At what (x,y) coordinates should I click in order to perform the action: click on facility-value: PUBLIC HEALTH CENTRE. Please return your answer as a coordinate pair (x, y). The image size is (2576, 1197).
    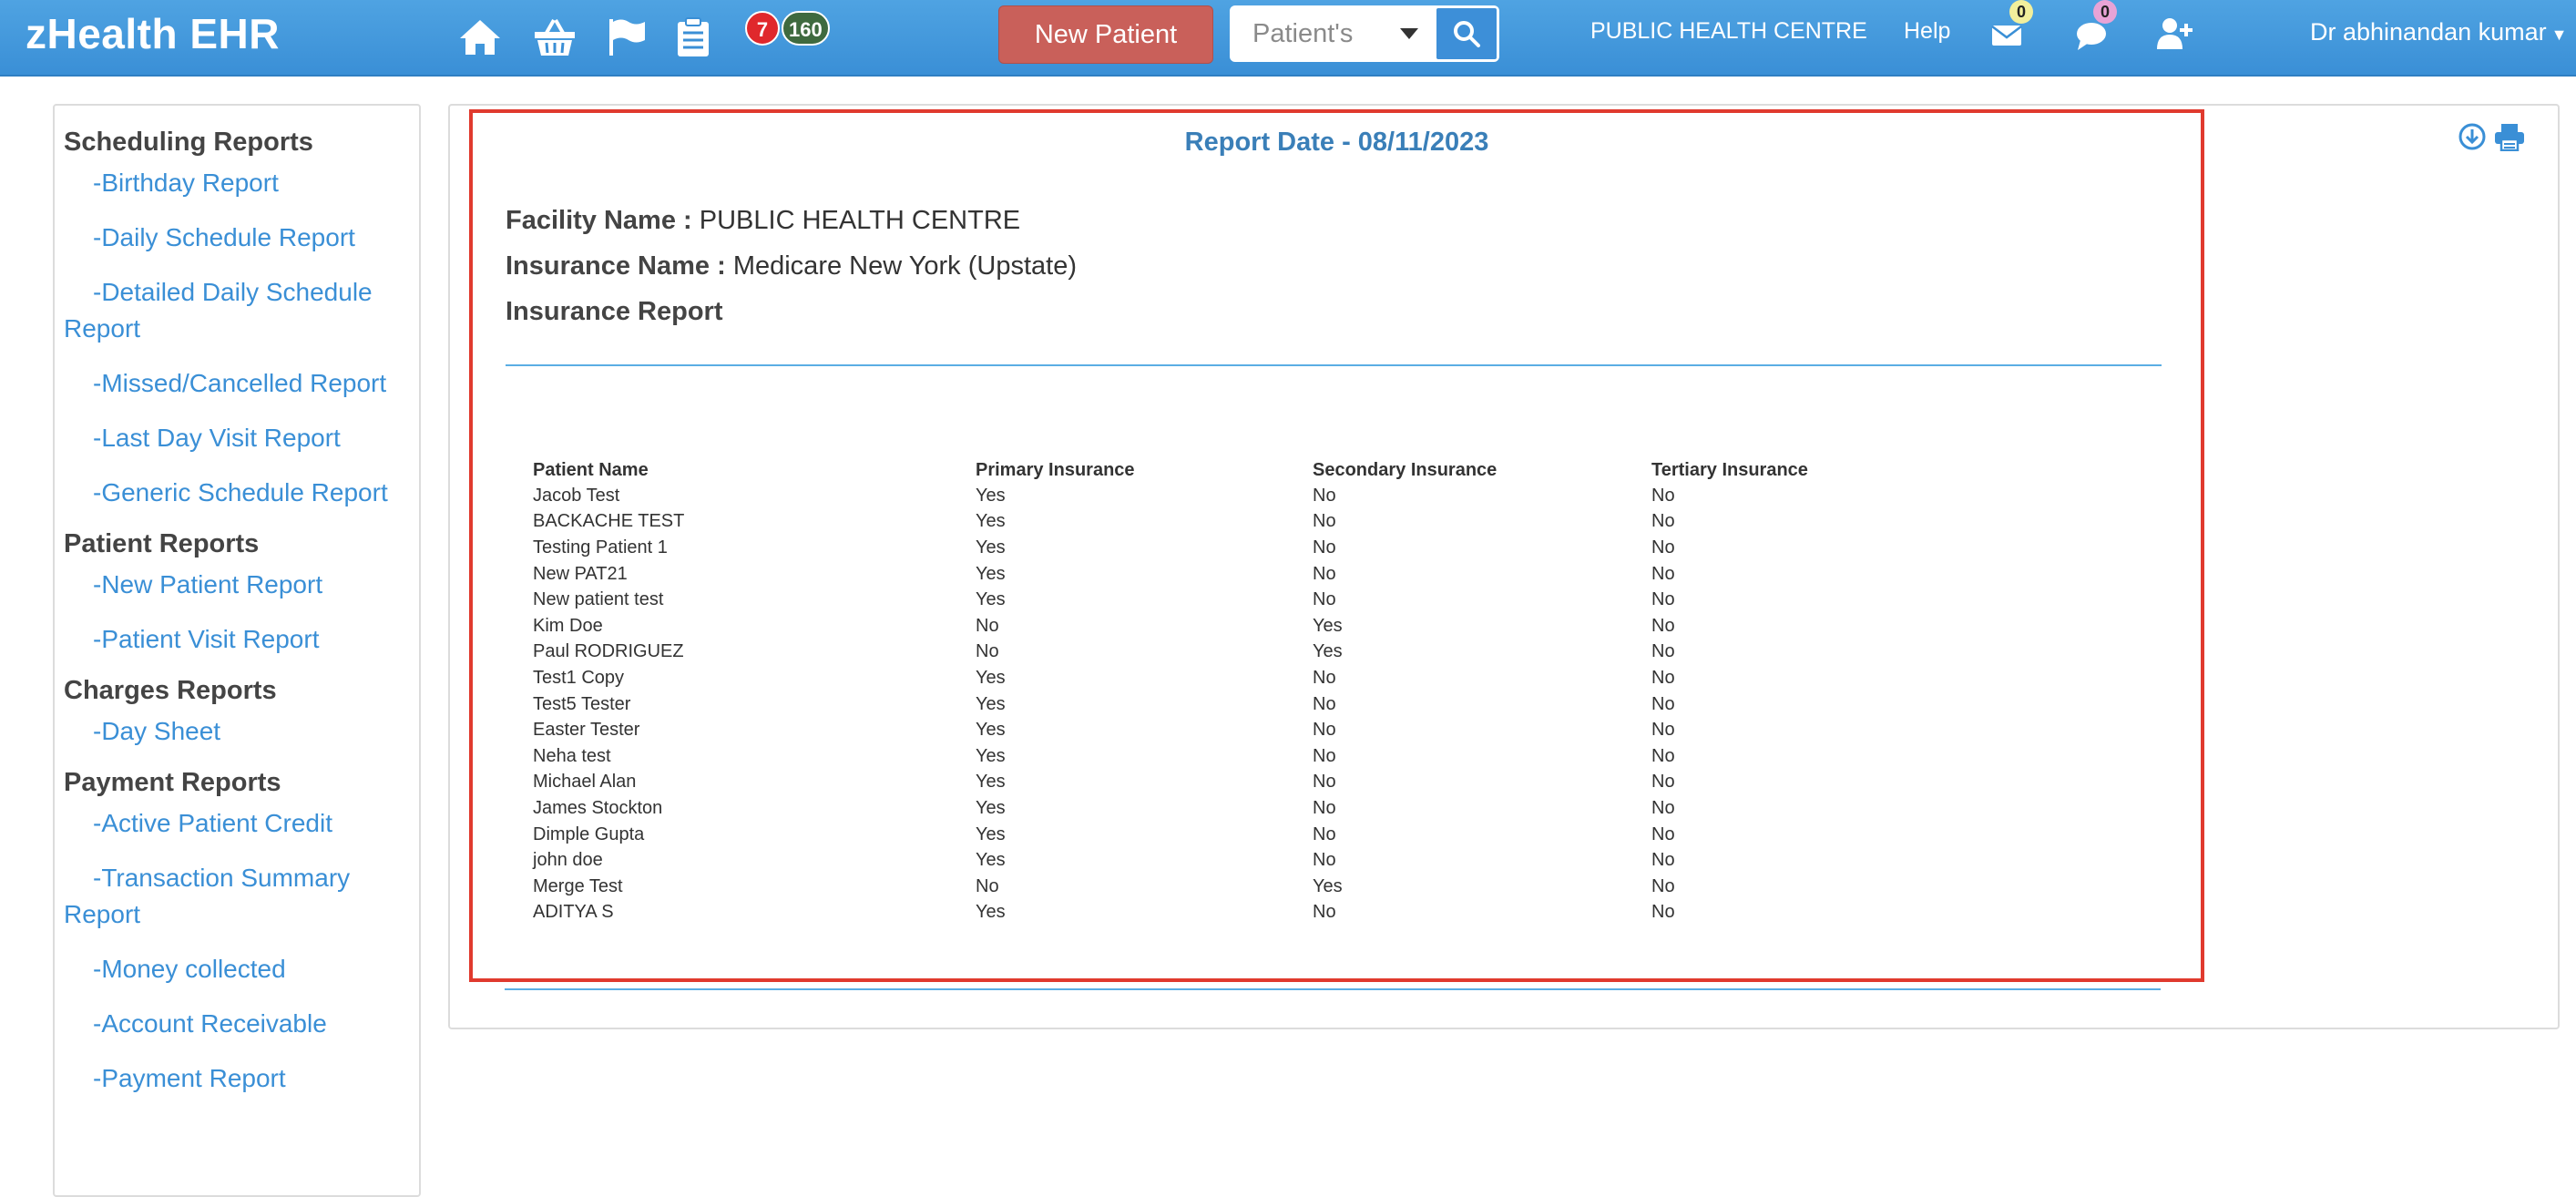
    Looking at the image, I should click on (860, 220).